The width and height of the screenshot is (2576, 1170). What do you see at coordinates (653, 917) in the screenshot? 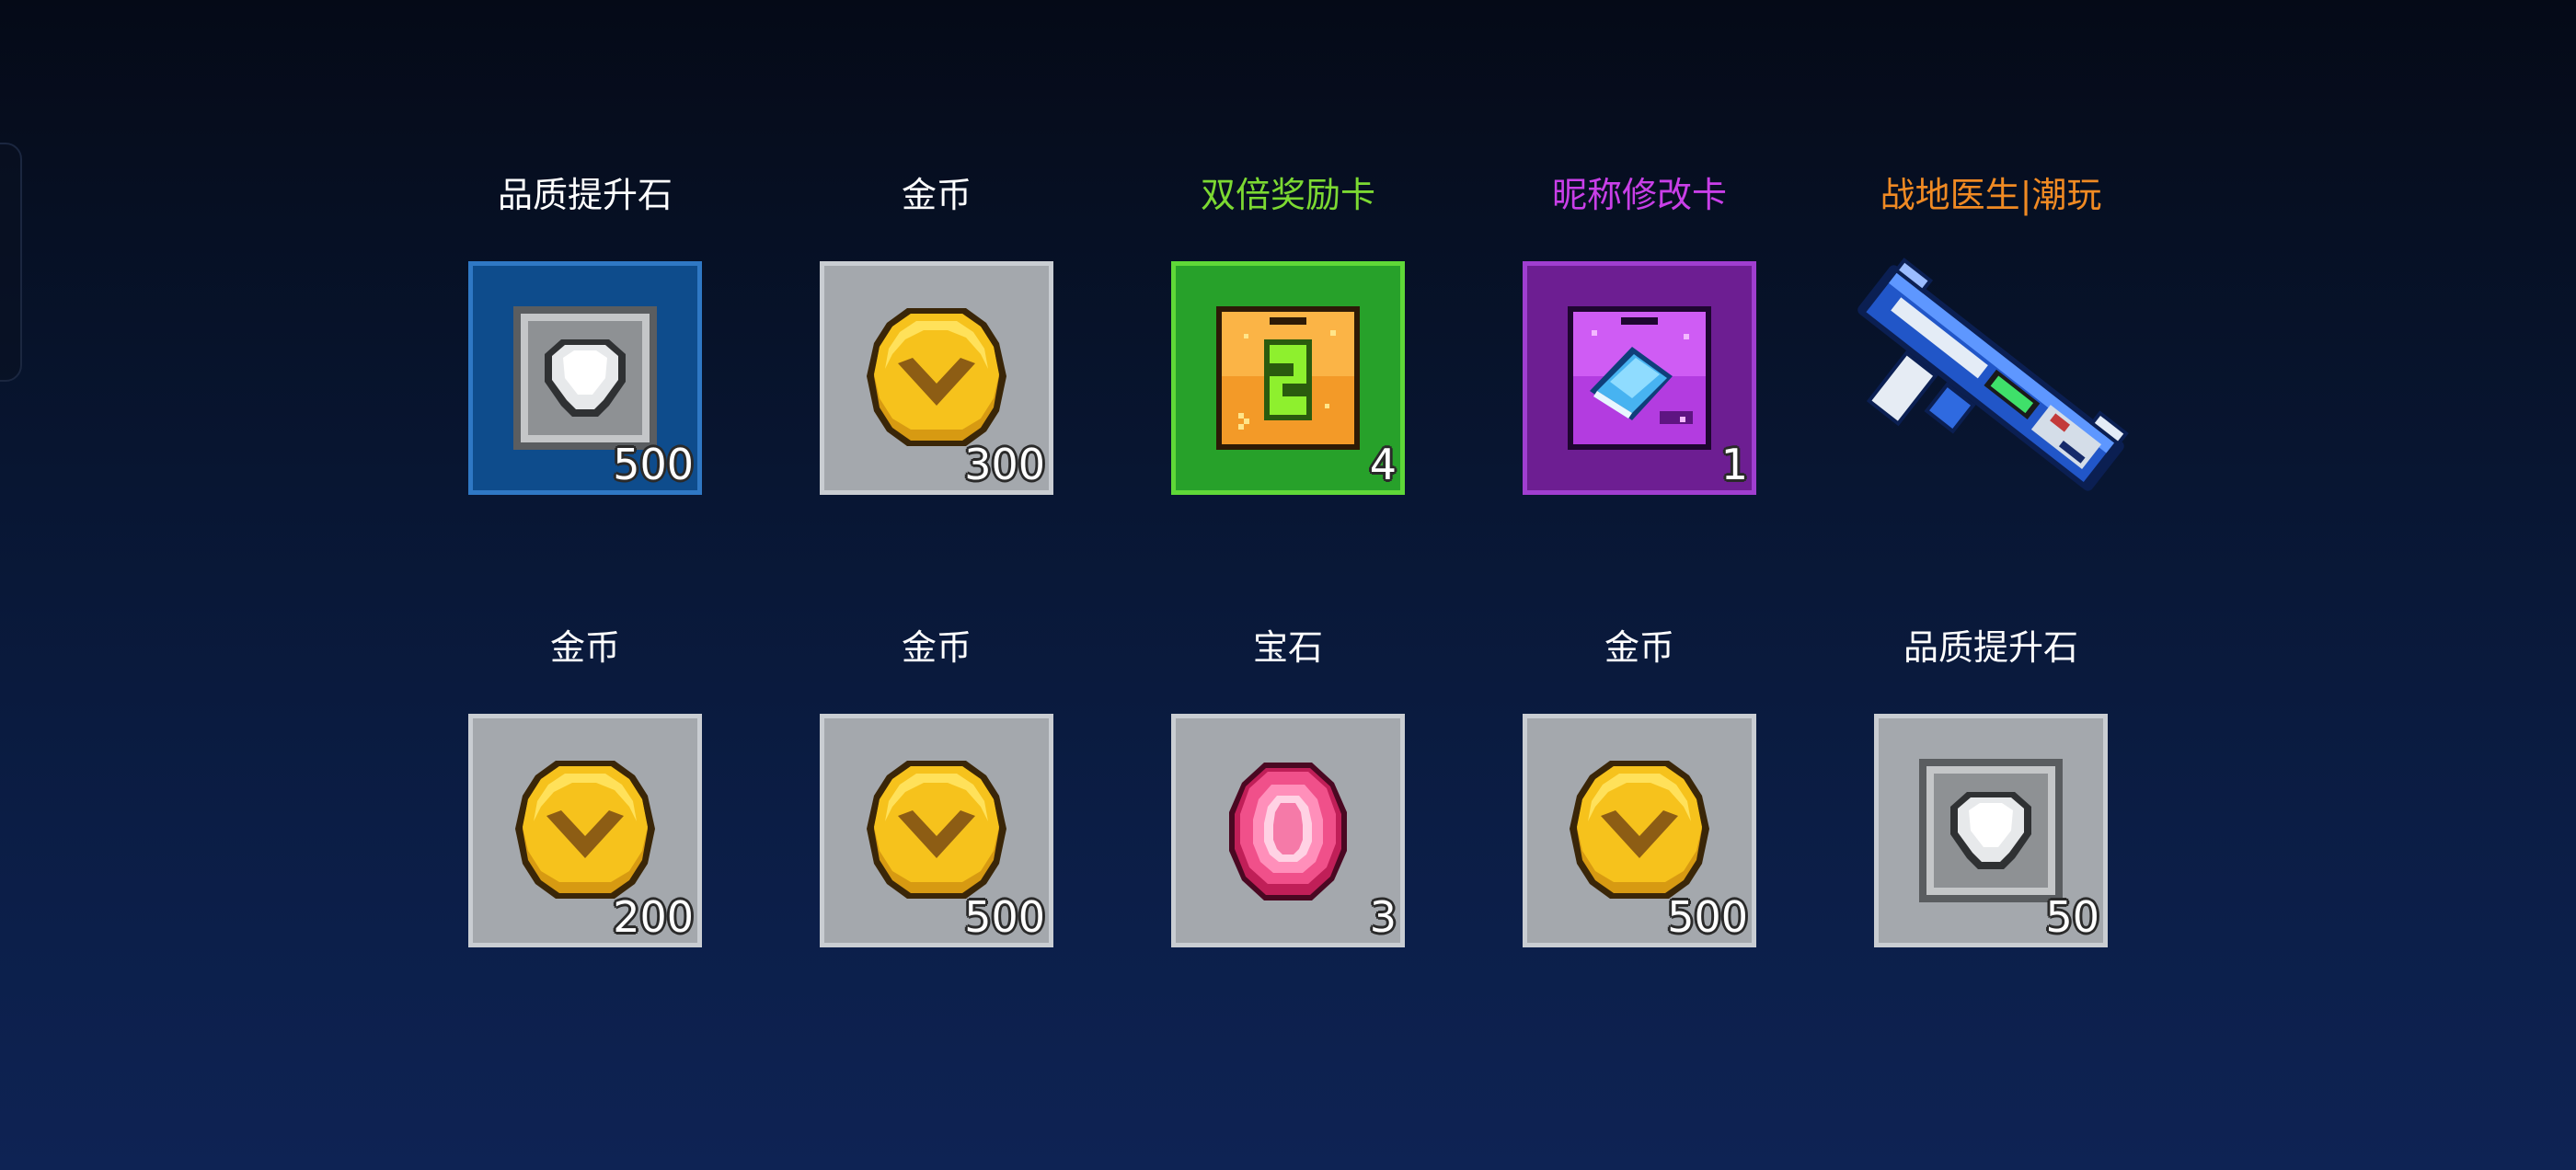
I see `reward-count: 200` at bounding box center [653, 917].